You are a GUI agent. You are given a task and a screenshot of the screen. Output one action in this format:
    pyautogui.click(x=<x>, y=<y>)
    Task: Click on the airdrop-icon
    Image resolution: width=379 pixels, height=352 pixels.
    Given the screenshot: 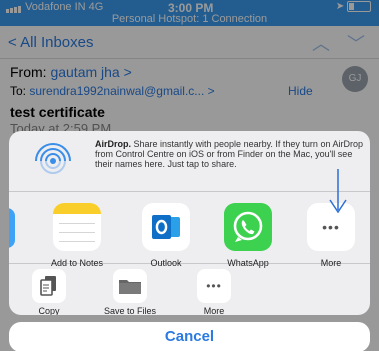 What is the action you would take?
    pyautogui.click(x=53, y=158)
    